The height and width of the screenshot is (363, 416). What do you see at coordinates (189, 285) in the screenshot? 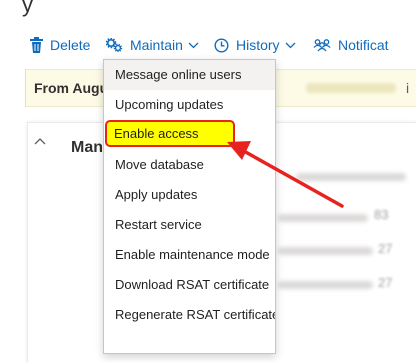
I see `menu-item-download-rsat-certificate: Download RSAT certificate` at bounding box center [189, 285].